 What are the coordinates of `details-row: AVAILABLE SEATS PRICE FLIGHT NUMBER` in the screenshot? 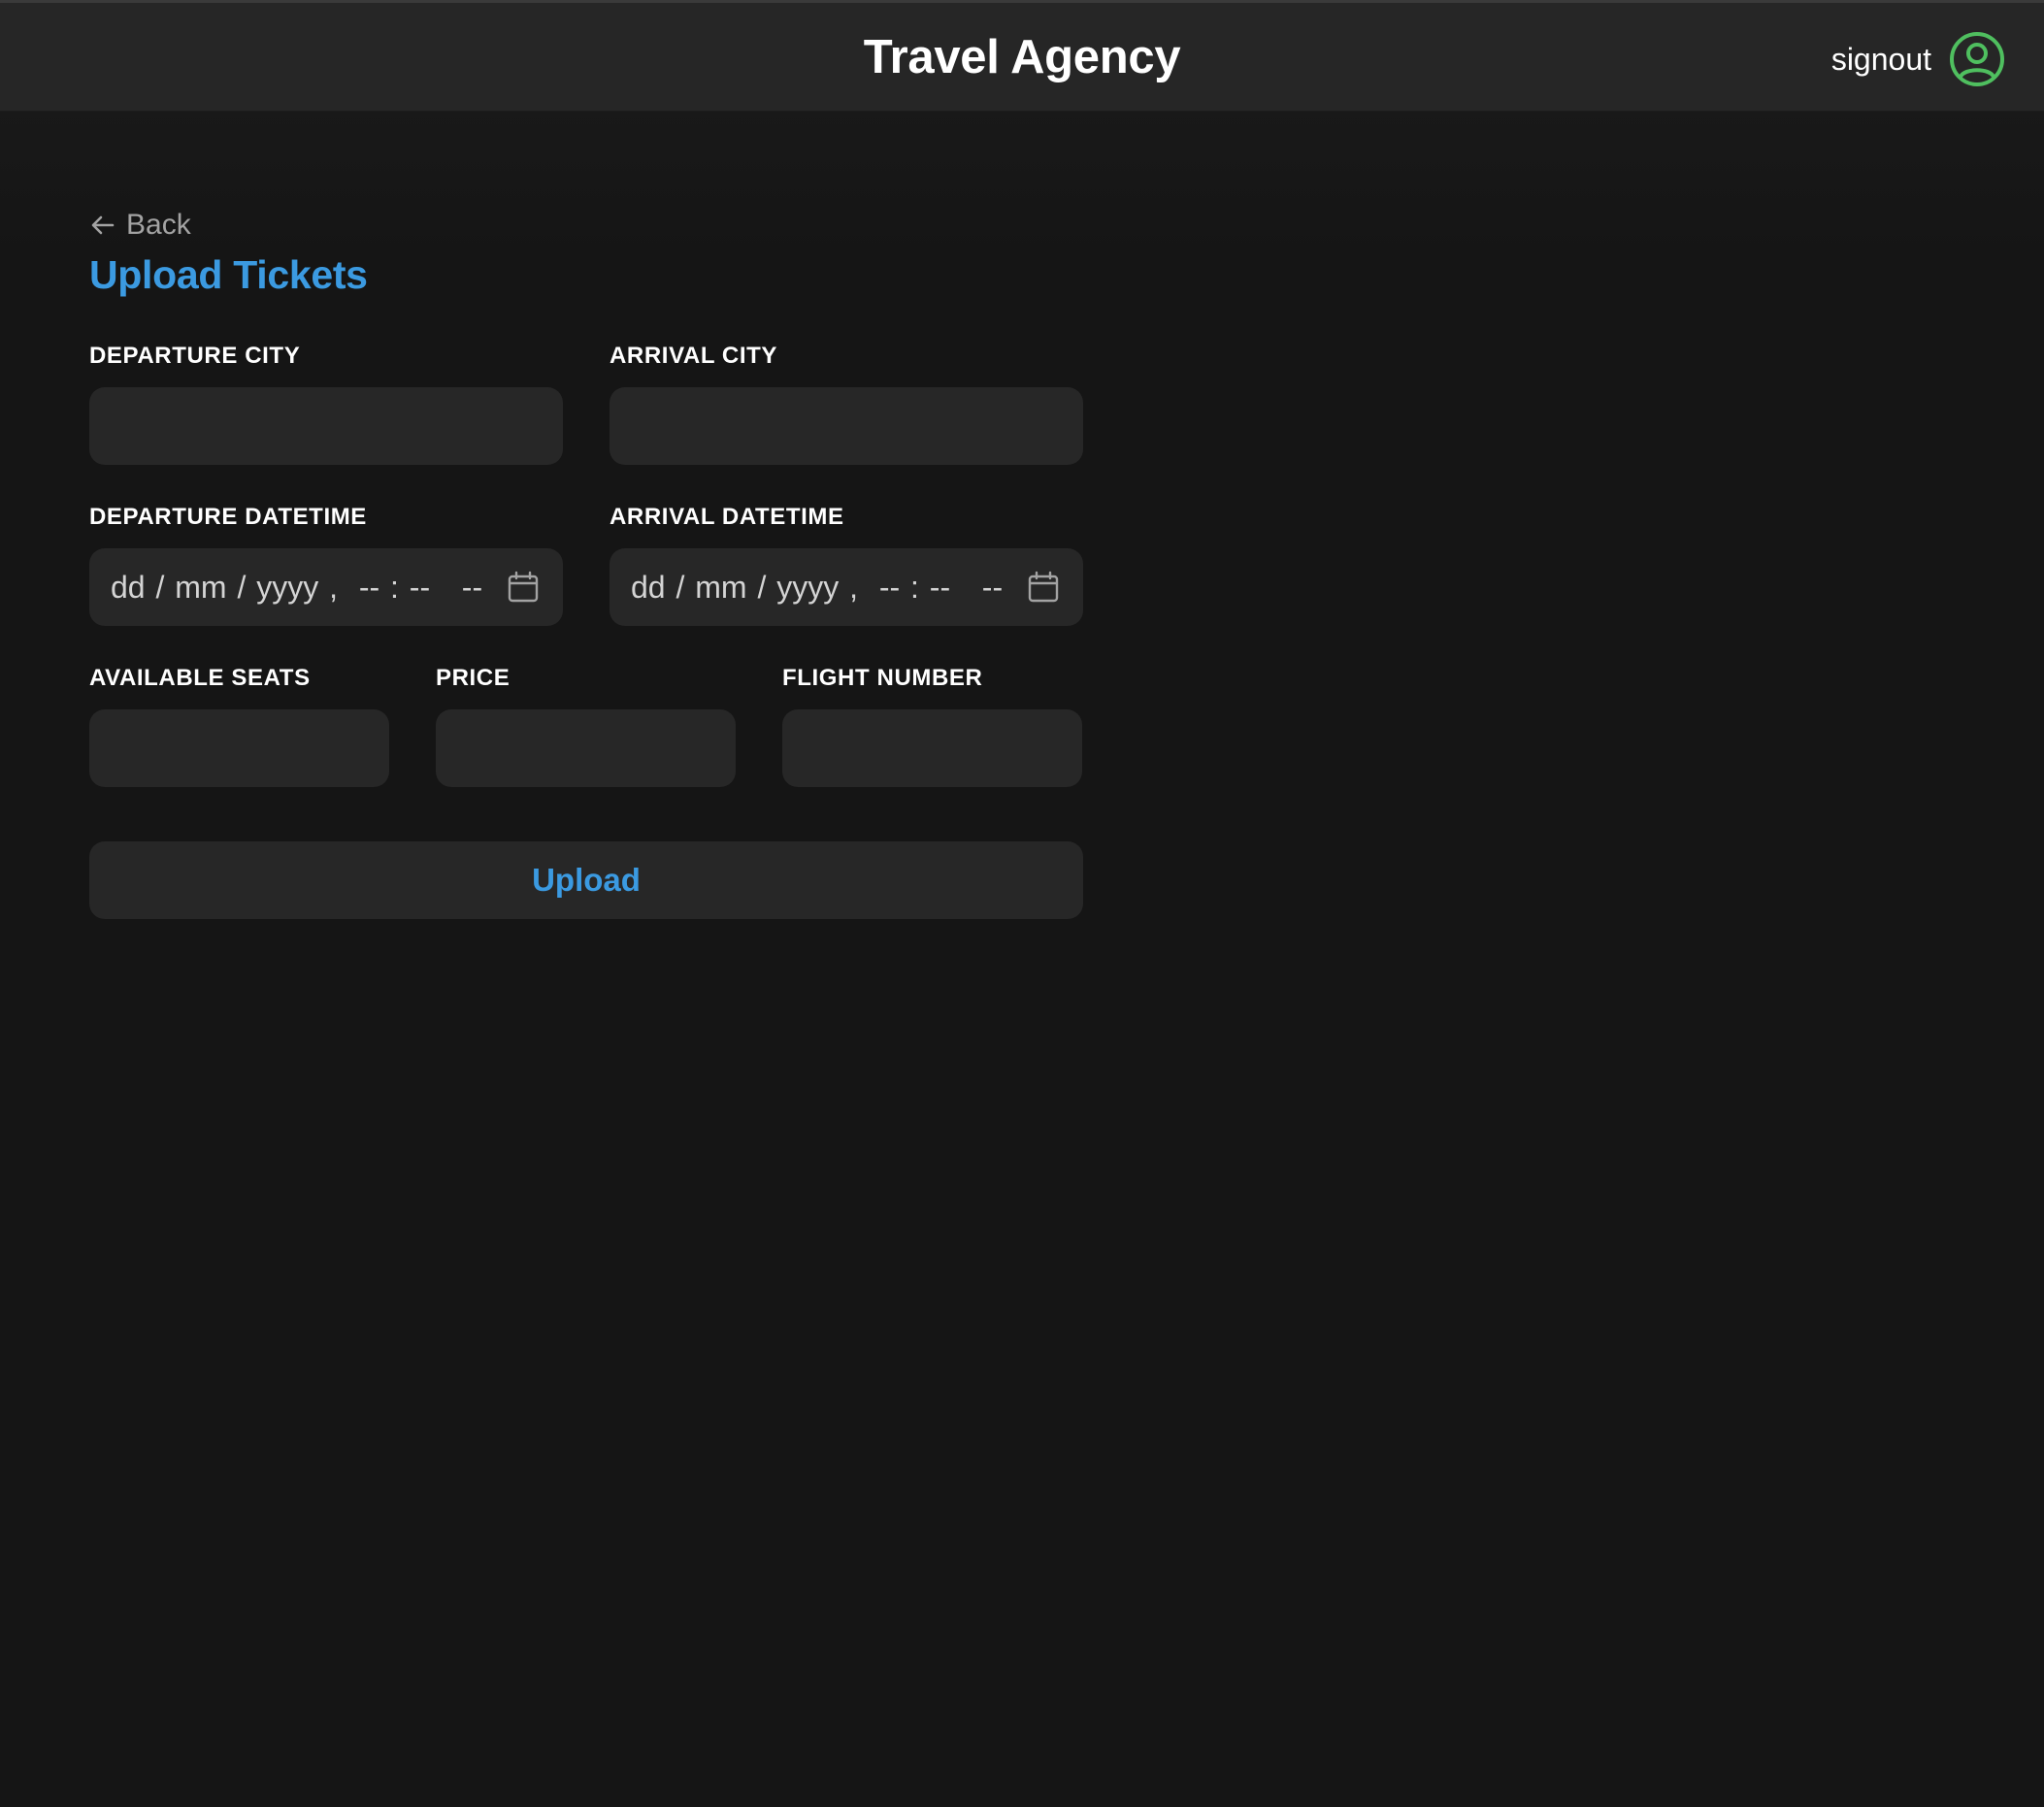 It's located at (586, 726).